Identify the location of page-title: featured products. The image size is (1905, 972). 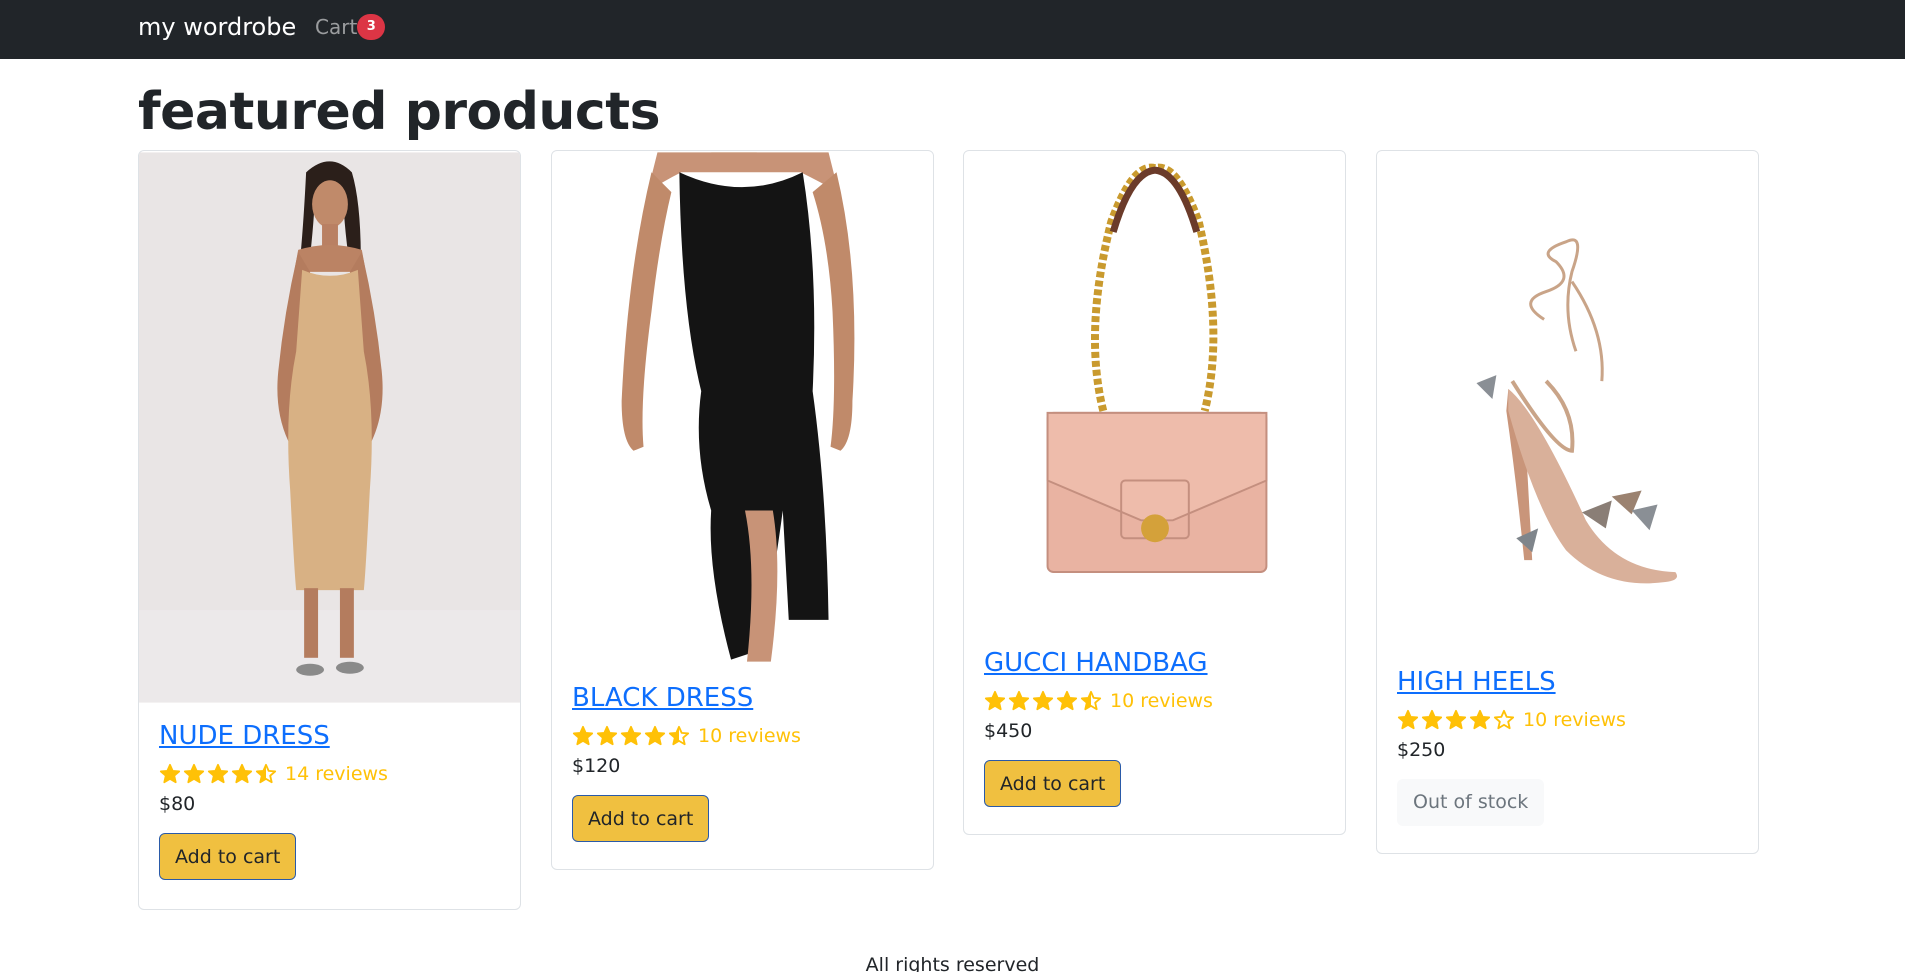
(399, 112).